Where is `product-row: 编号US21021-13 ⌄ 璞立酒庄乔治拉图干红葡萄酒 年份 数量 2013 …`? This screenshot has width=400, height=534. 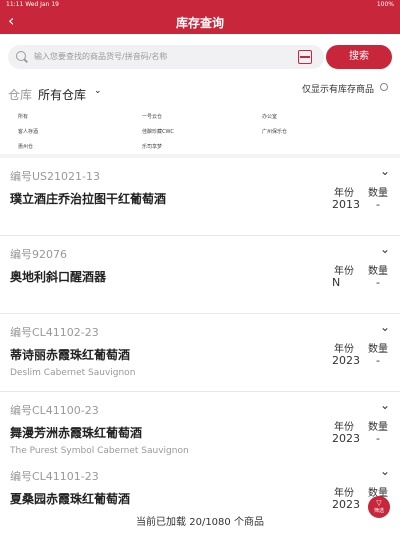 product-row: 编号US21021-13 ⌄ 璞立酒庄乔治拉图干红葡萄酒 年份 数量 2013 … is located at coordinates (200, 197).